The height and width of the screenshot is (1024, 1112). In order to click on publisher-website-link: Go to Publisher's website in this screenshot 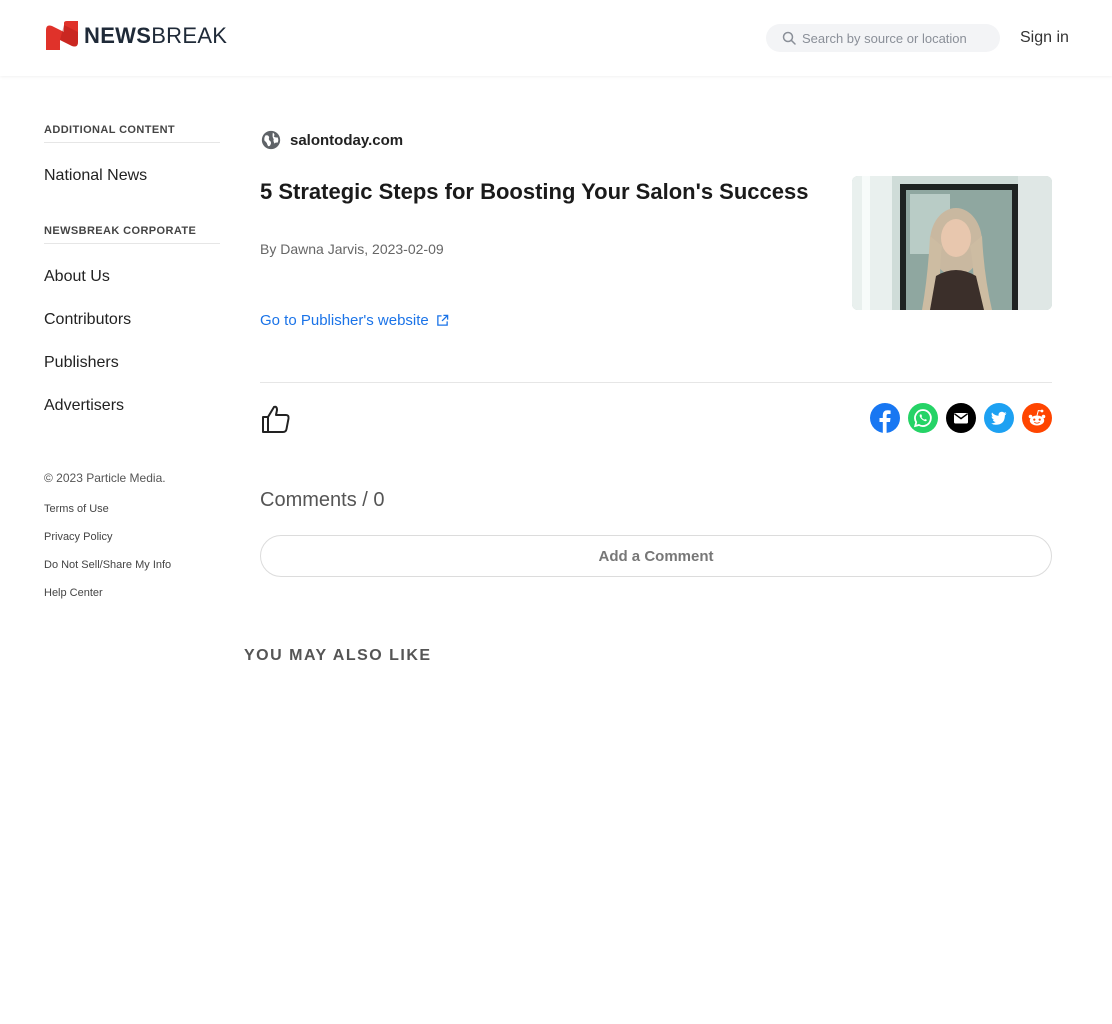, I will do `click(354, 320)`.